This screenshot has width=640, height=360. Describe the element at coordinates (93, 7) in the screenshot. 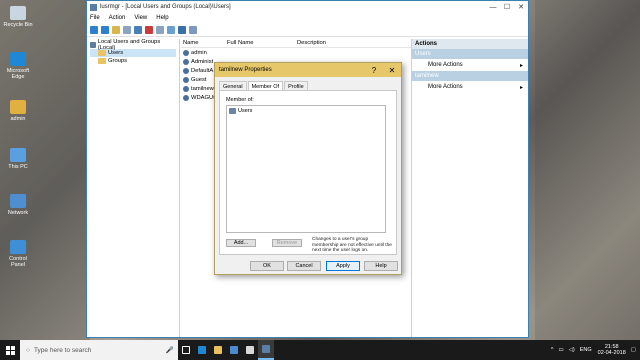

I see `app-icon` at that location.